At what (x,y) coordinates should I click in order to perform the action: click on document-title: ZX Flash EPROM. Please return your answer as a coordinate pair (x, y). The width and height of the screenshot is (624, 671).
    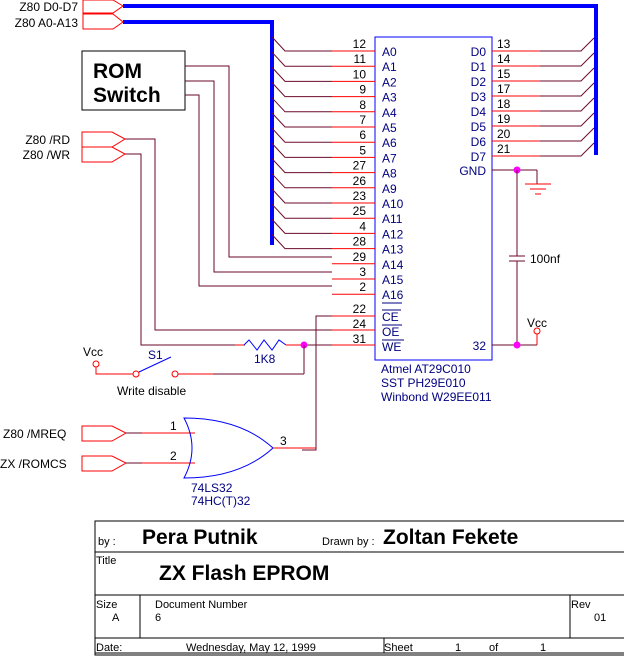
    Looking at the image, I should click on (244, 573).